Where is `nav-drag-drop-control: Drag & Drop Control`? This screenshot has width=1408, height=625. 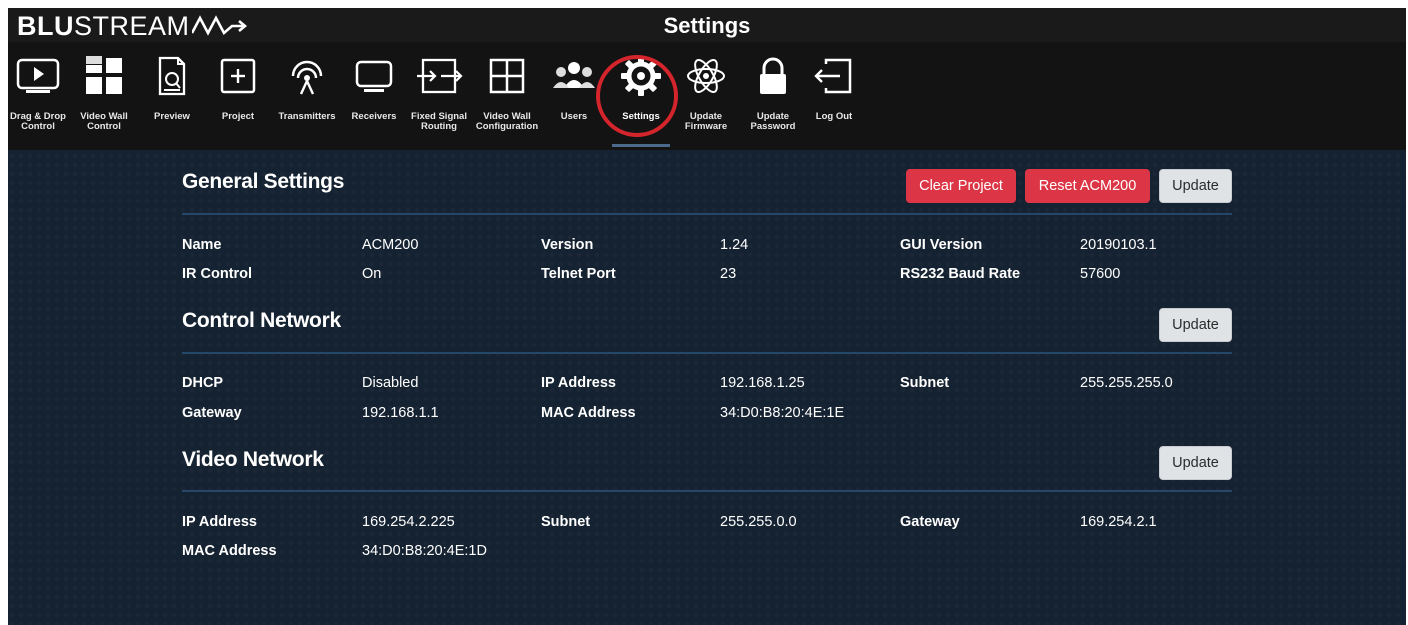 nav-drag-drop-control: Drag & Drop Control is located at coordinates (38, 93).